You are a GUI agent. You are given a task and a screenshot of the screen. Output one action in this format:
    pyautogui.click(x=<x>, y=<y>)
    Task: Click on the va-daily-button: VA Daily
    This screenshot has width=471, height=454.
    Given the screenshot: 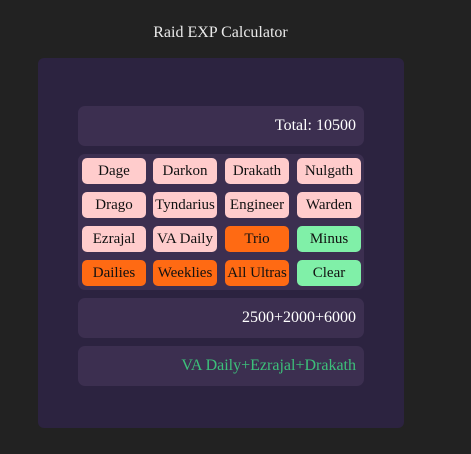 What is the action you would take?
    pyautogui.click(x=185, y=239)
    